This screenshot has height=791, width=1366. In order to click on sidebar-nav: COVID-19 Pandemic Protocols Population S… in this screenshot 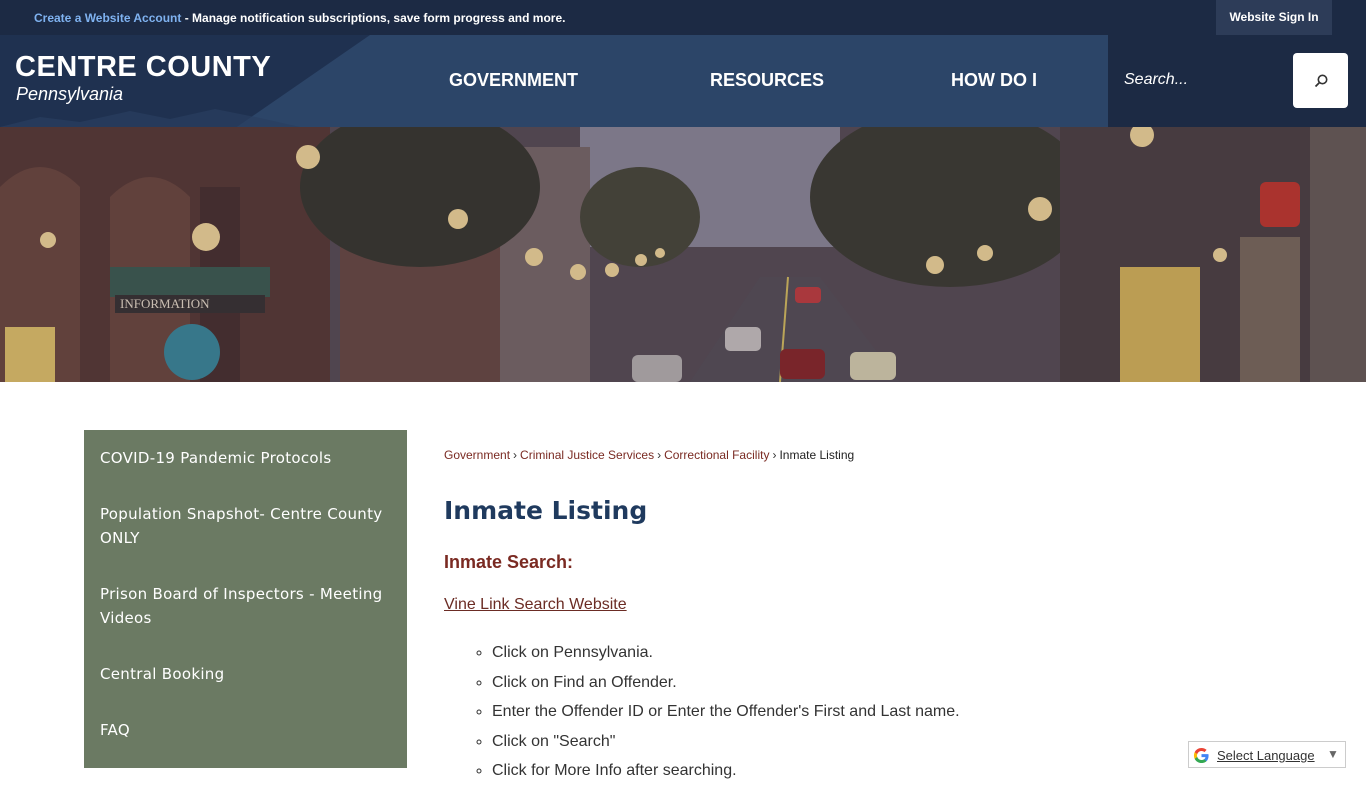, I will do `click(245, 599)`.